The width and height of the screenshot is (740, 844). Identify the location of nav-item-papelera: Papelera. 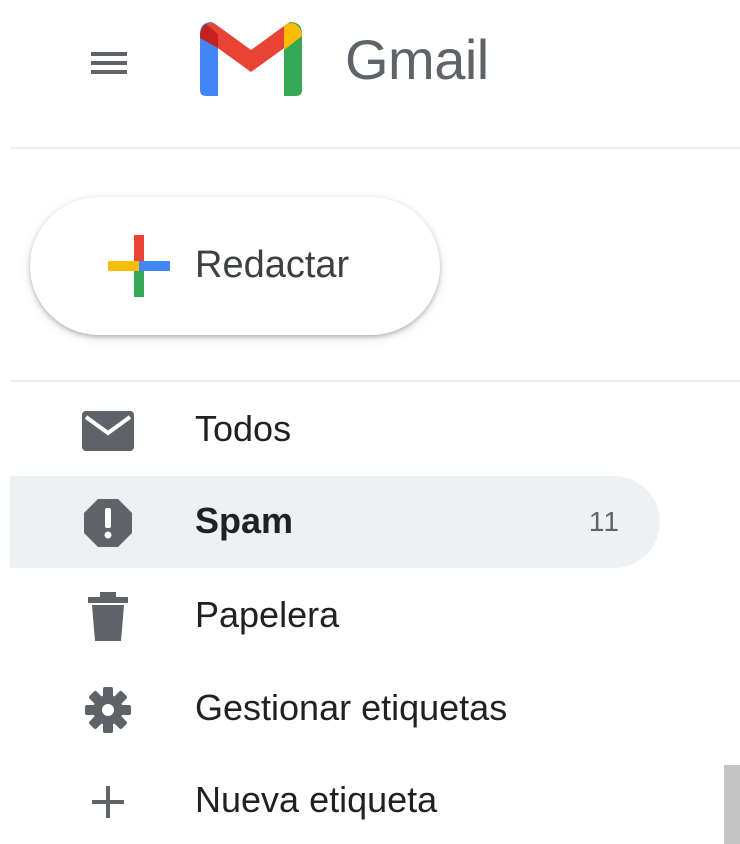
(335, 616).